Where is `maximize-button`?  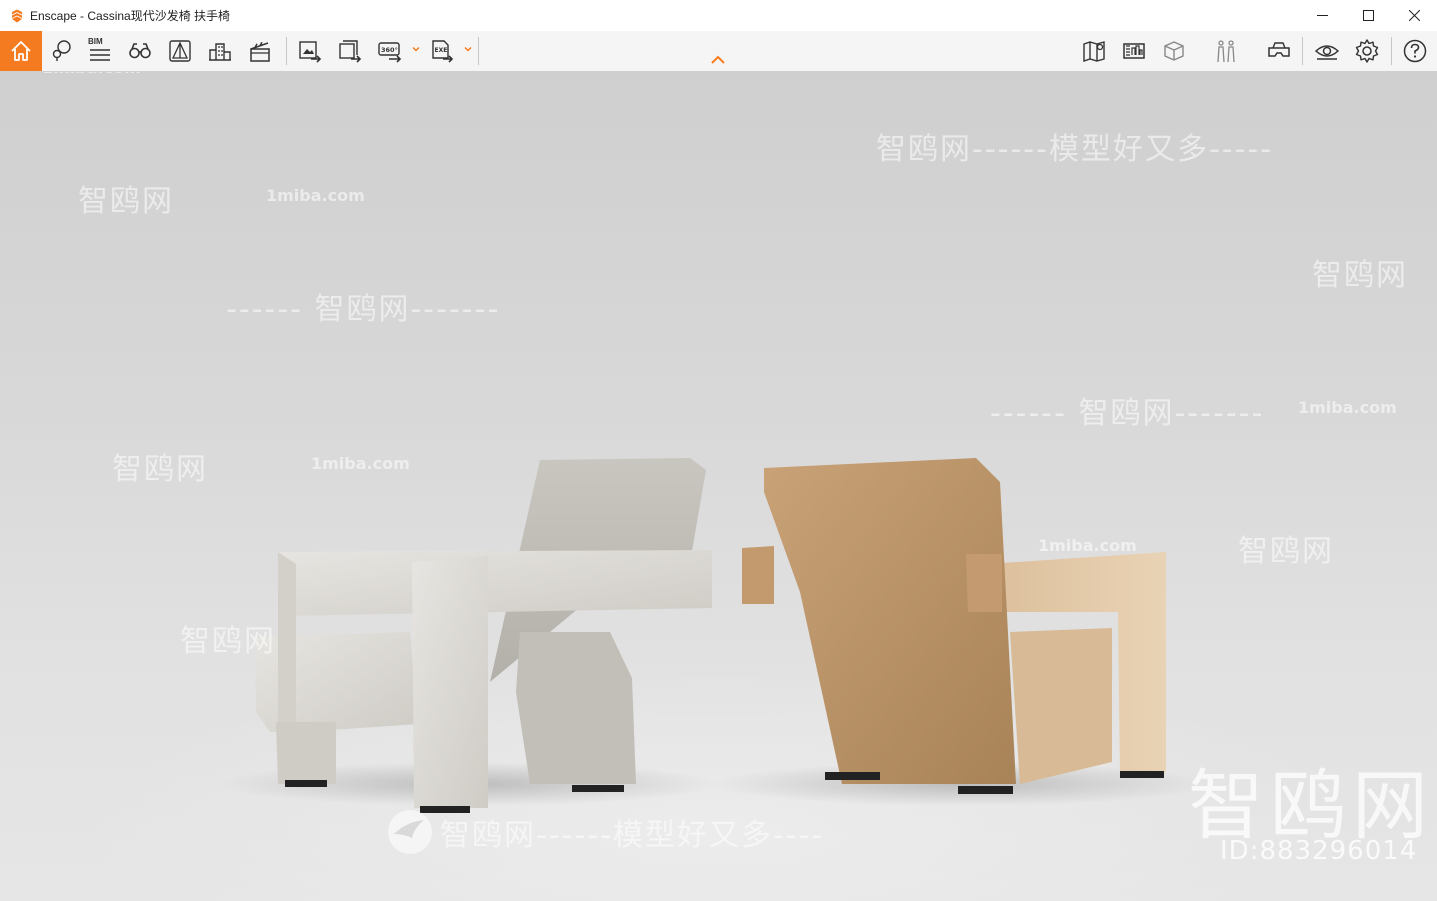 maximize-button is located at coordinates (1368, 15).